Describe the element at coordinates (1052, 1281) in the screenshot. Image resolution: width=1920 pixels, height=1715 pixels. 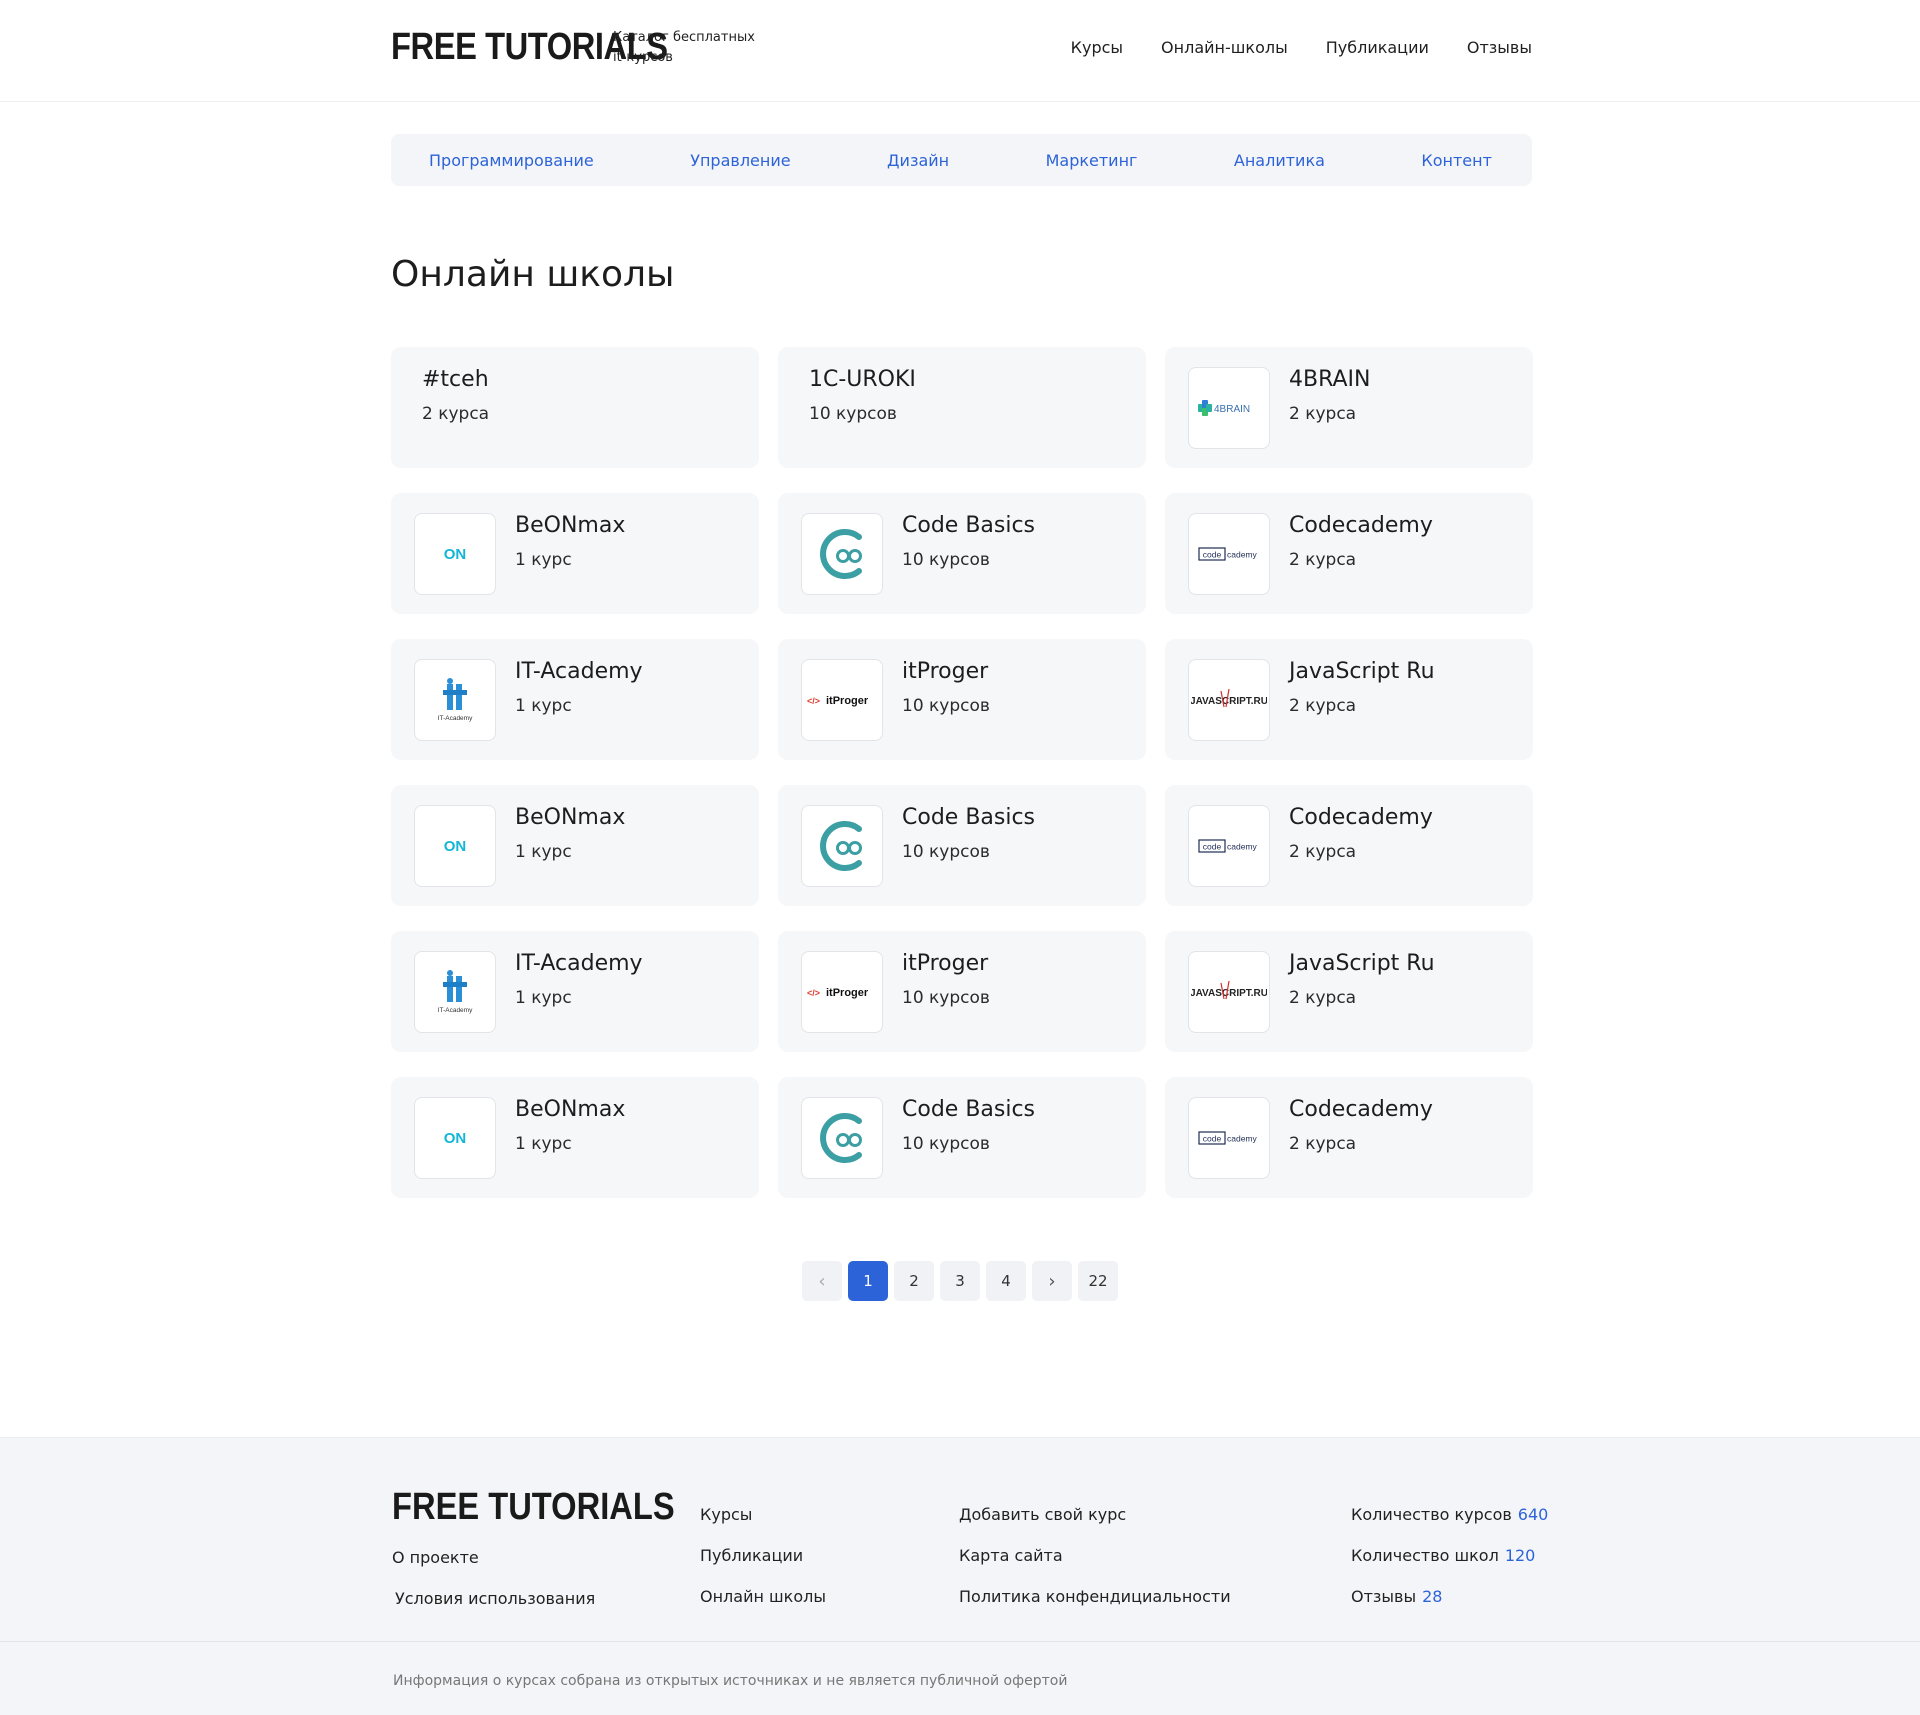
I see `pagination-next-button: ›` at that location.